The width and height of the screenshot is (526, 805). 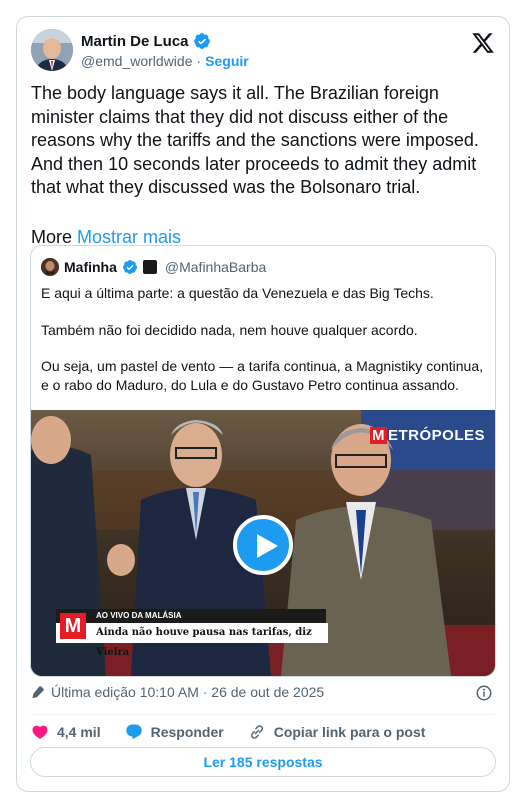 I want to click on live-tag: AO VIVO DA MALÁSIA, so click(x=191, y=616).